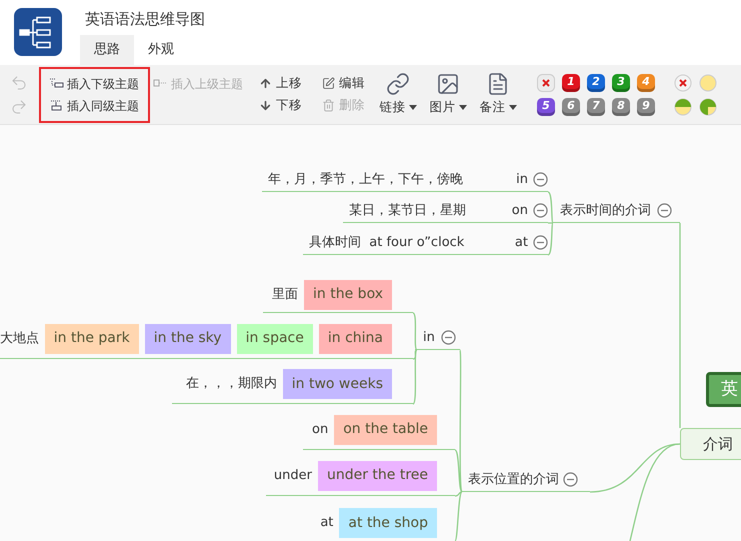 Image resolution: width=741 pixels, height=541 pixels. Describe the element at coordinates (498, 84) in the screenshot. I see `note-icon` at that location.